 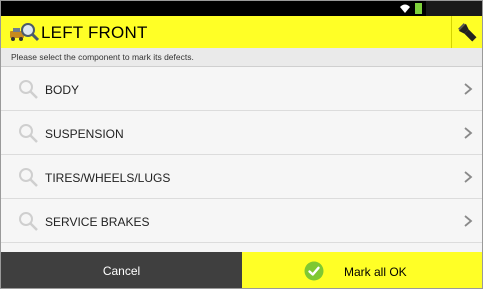 I want to click on component-label: TIRES/WHEELS/LUGS, so click(x=108, y=178).